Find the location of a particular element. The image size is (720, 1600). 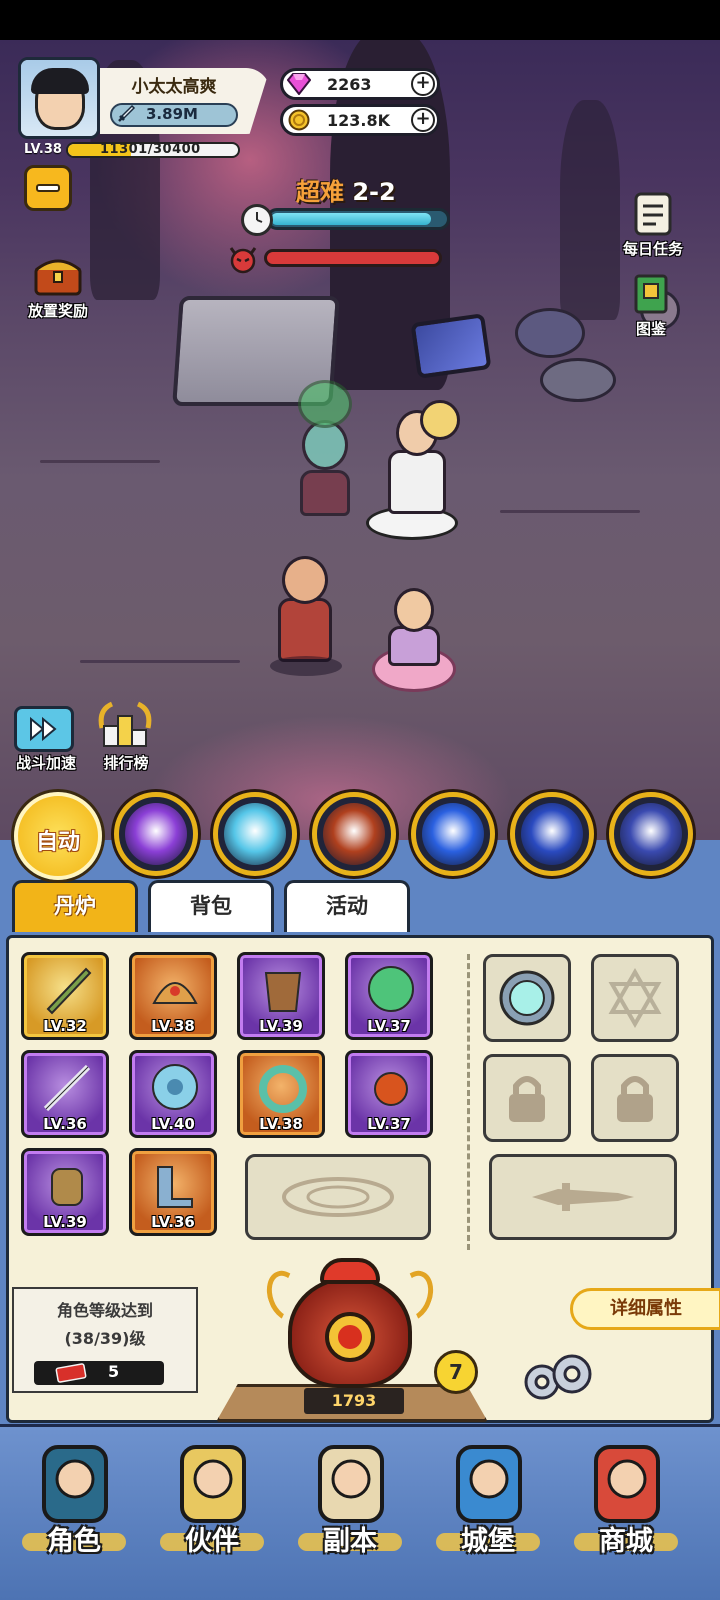

leaderboard-label: 排行榜 is located at coordinates (126, 763).